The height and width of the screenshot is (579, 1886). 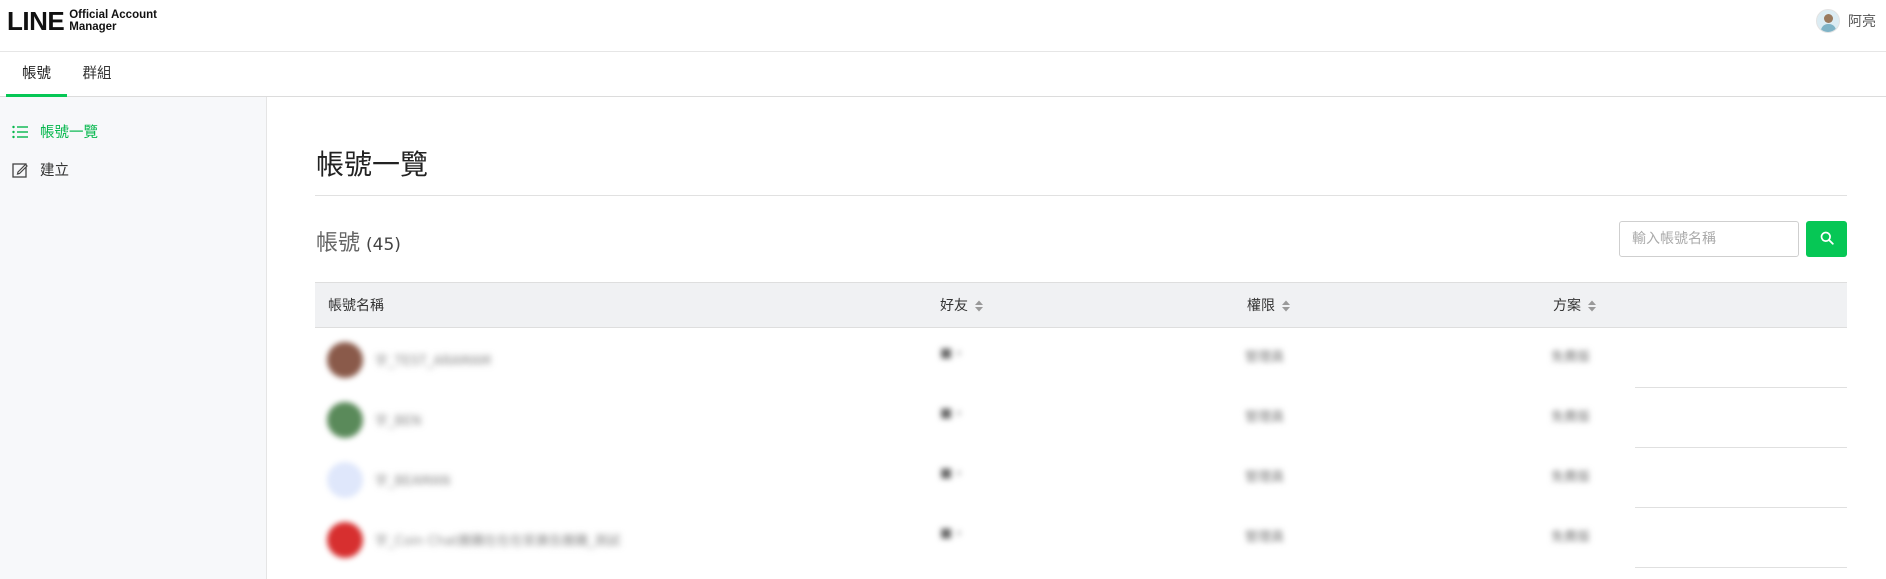 What do you see at coordinates (54, 171) in the screenshot?
I see `sidebar-item-label: 建立` at bounding box center [54, 171].